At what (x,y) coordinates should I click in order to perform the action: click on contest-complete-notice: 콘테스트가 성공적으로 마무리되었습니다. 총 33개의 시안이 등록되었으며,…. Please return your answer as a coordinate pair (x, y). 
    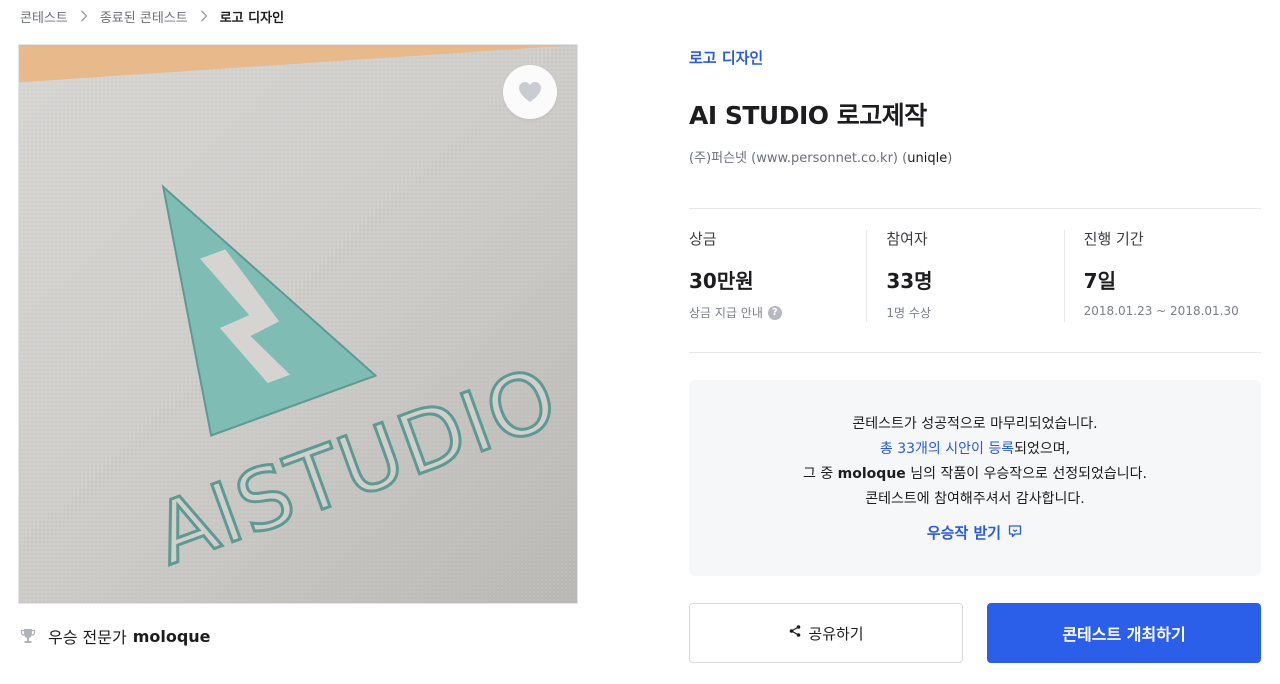
    Looking at the image, I should click on (975, 478).